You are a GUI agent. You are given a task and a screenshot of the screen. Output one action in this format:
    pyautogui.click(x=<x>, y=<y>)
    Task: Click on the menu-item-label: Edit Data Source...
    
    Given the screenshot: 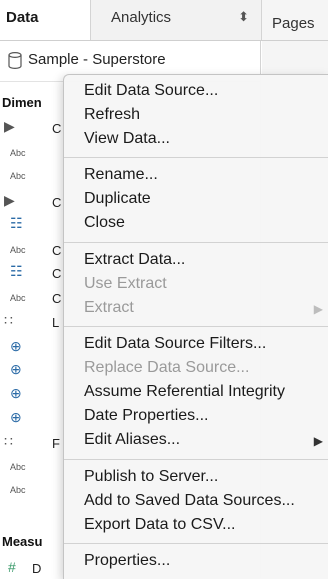 What is the action you would take?
    pyautogui.click(x=151, y=90)
    